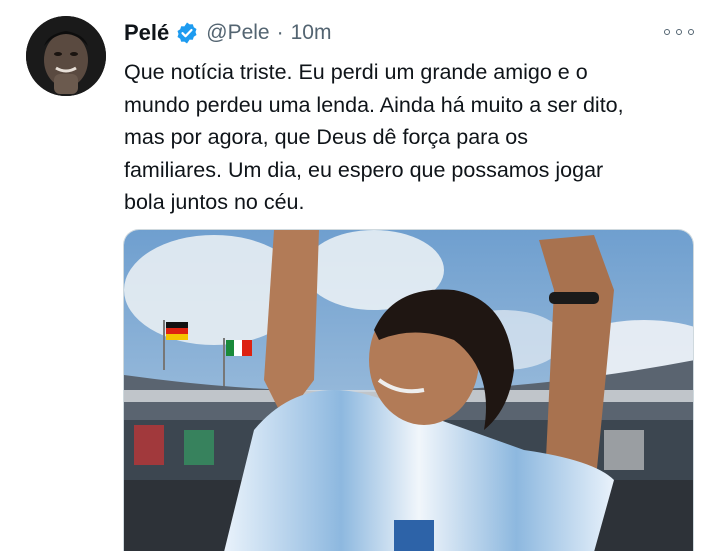 Image resolution: width=716 pixels, height=551 pixels. Describe the element at coordinates (187, 33) in the screenshot. I see `verified-badge-icon` at that location.